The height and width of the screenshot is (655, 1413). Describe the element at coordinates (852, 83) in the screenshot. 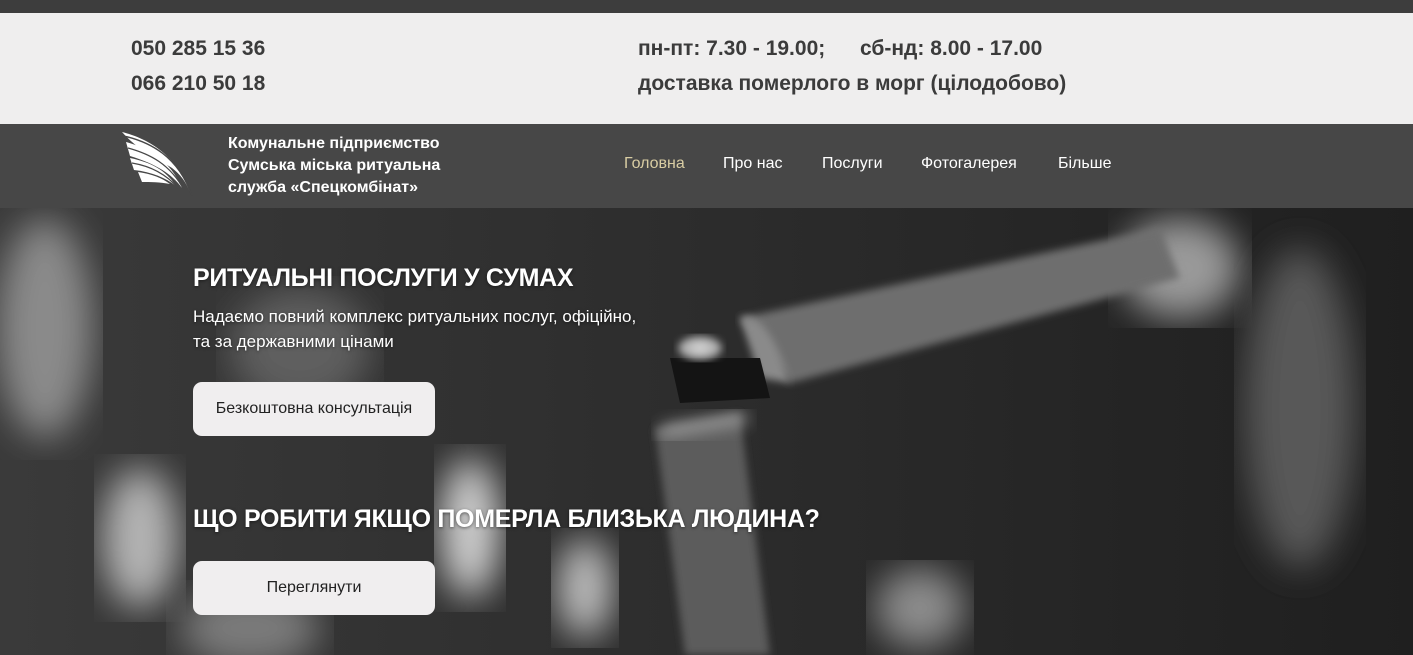

I see `delivery-note: доставка померлого в морг (цілодобово)` at that location.